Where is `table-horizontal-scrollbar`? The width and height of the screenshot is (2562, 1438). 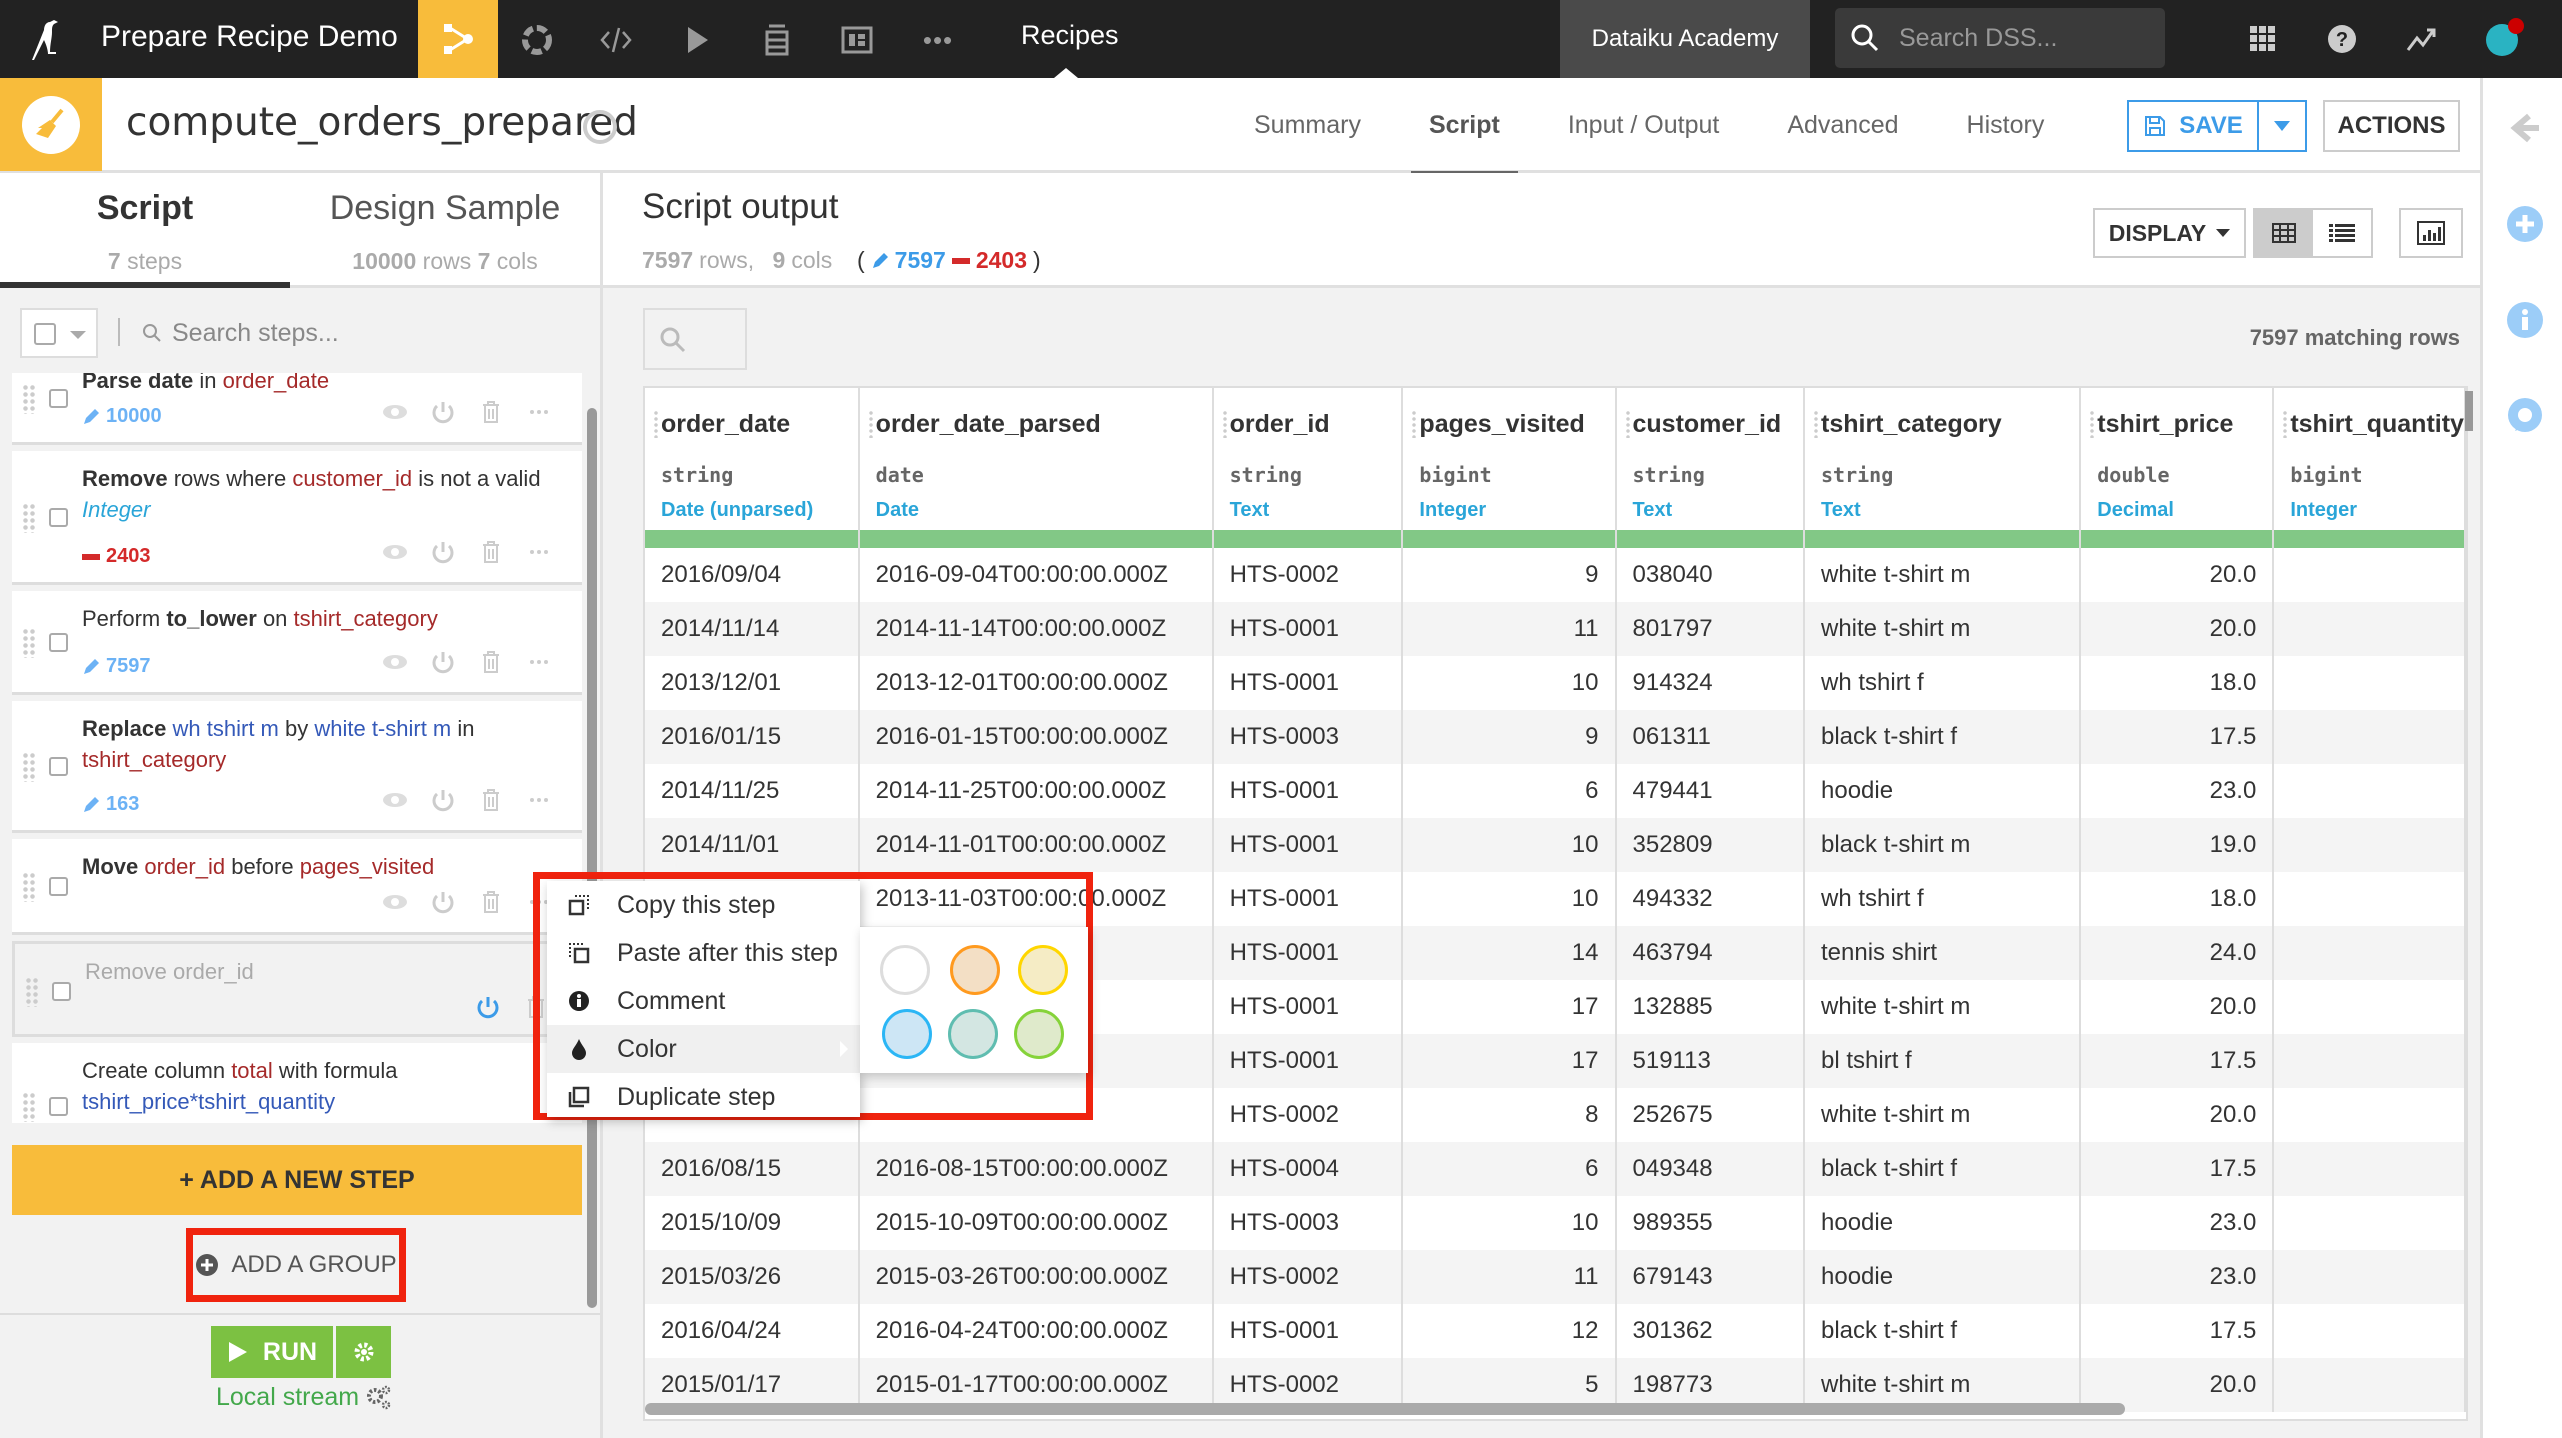
table-horizontal-scrollbar is located at coordinates (1385, 1409).